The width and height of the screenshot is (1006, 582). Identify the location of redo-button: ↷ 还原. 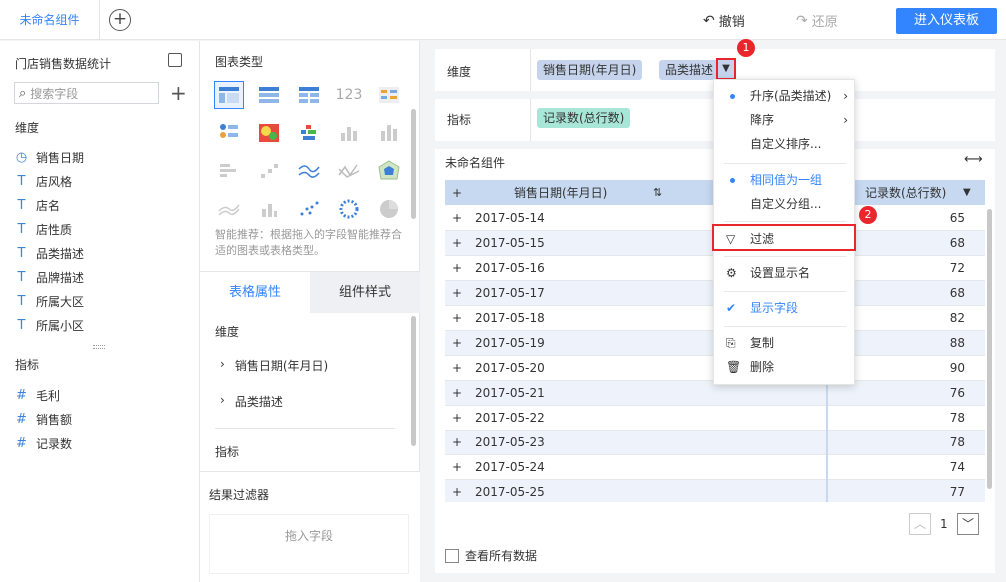
(817, 21).